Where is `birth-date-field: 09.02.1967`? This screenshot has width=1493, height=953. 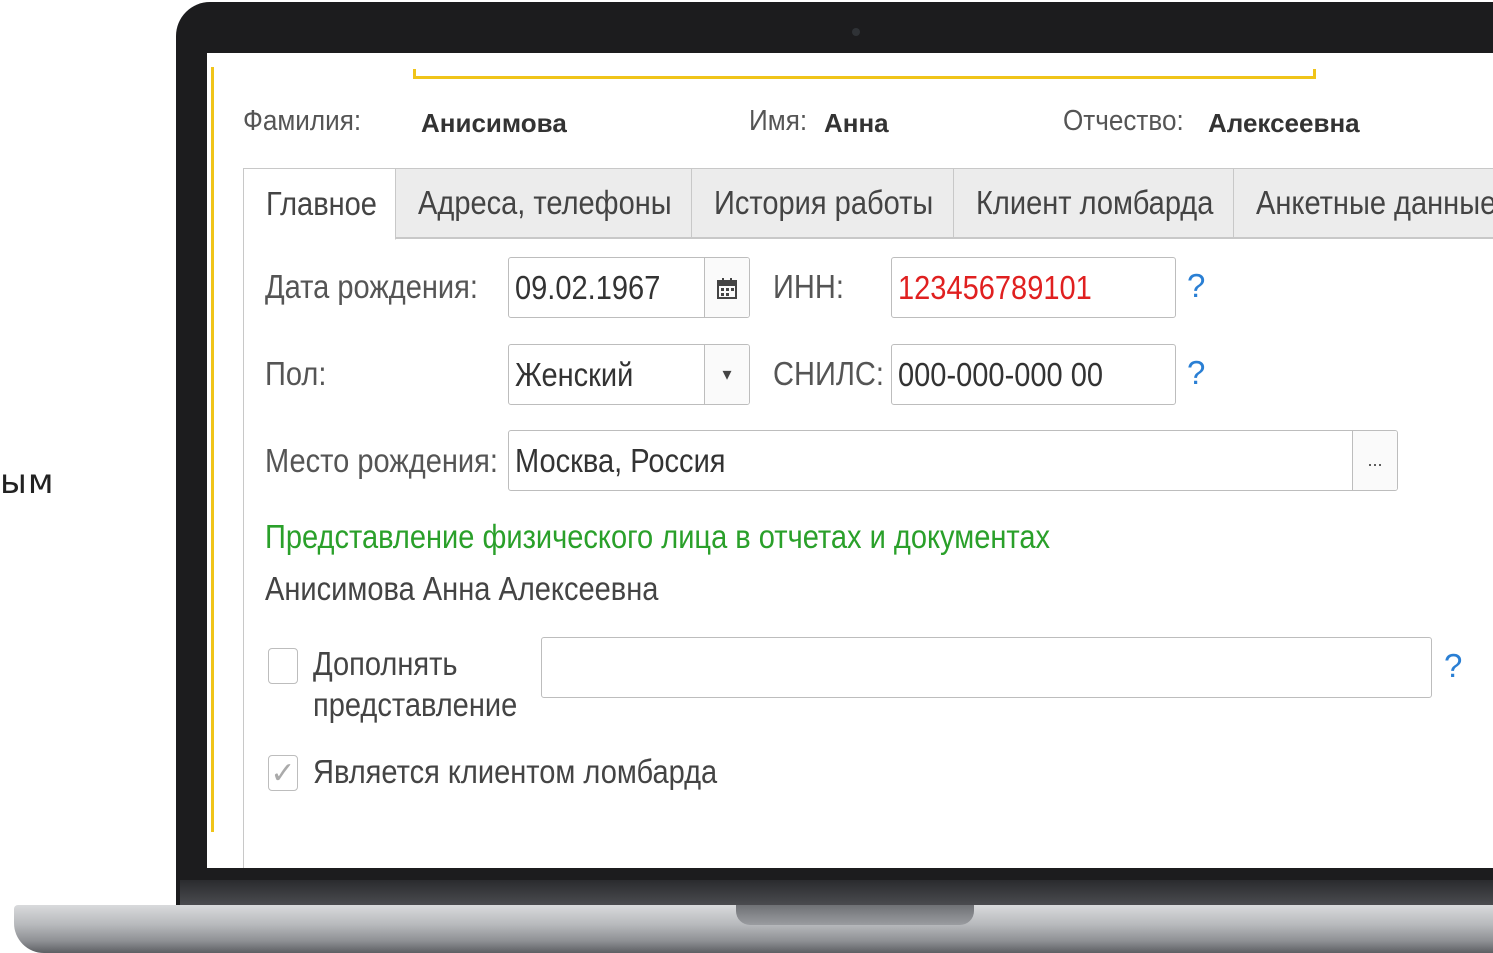
birth-date-field: 09.02.1967 is located at coordinates (629, 287).